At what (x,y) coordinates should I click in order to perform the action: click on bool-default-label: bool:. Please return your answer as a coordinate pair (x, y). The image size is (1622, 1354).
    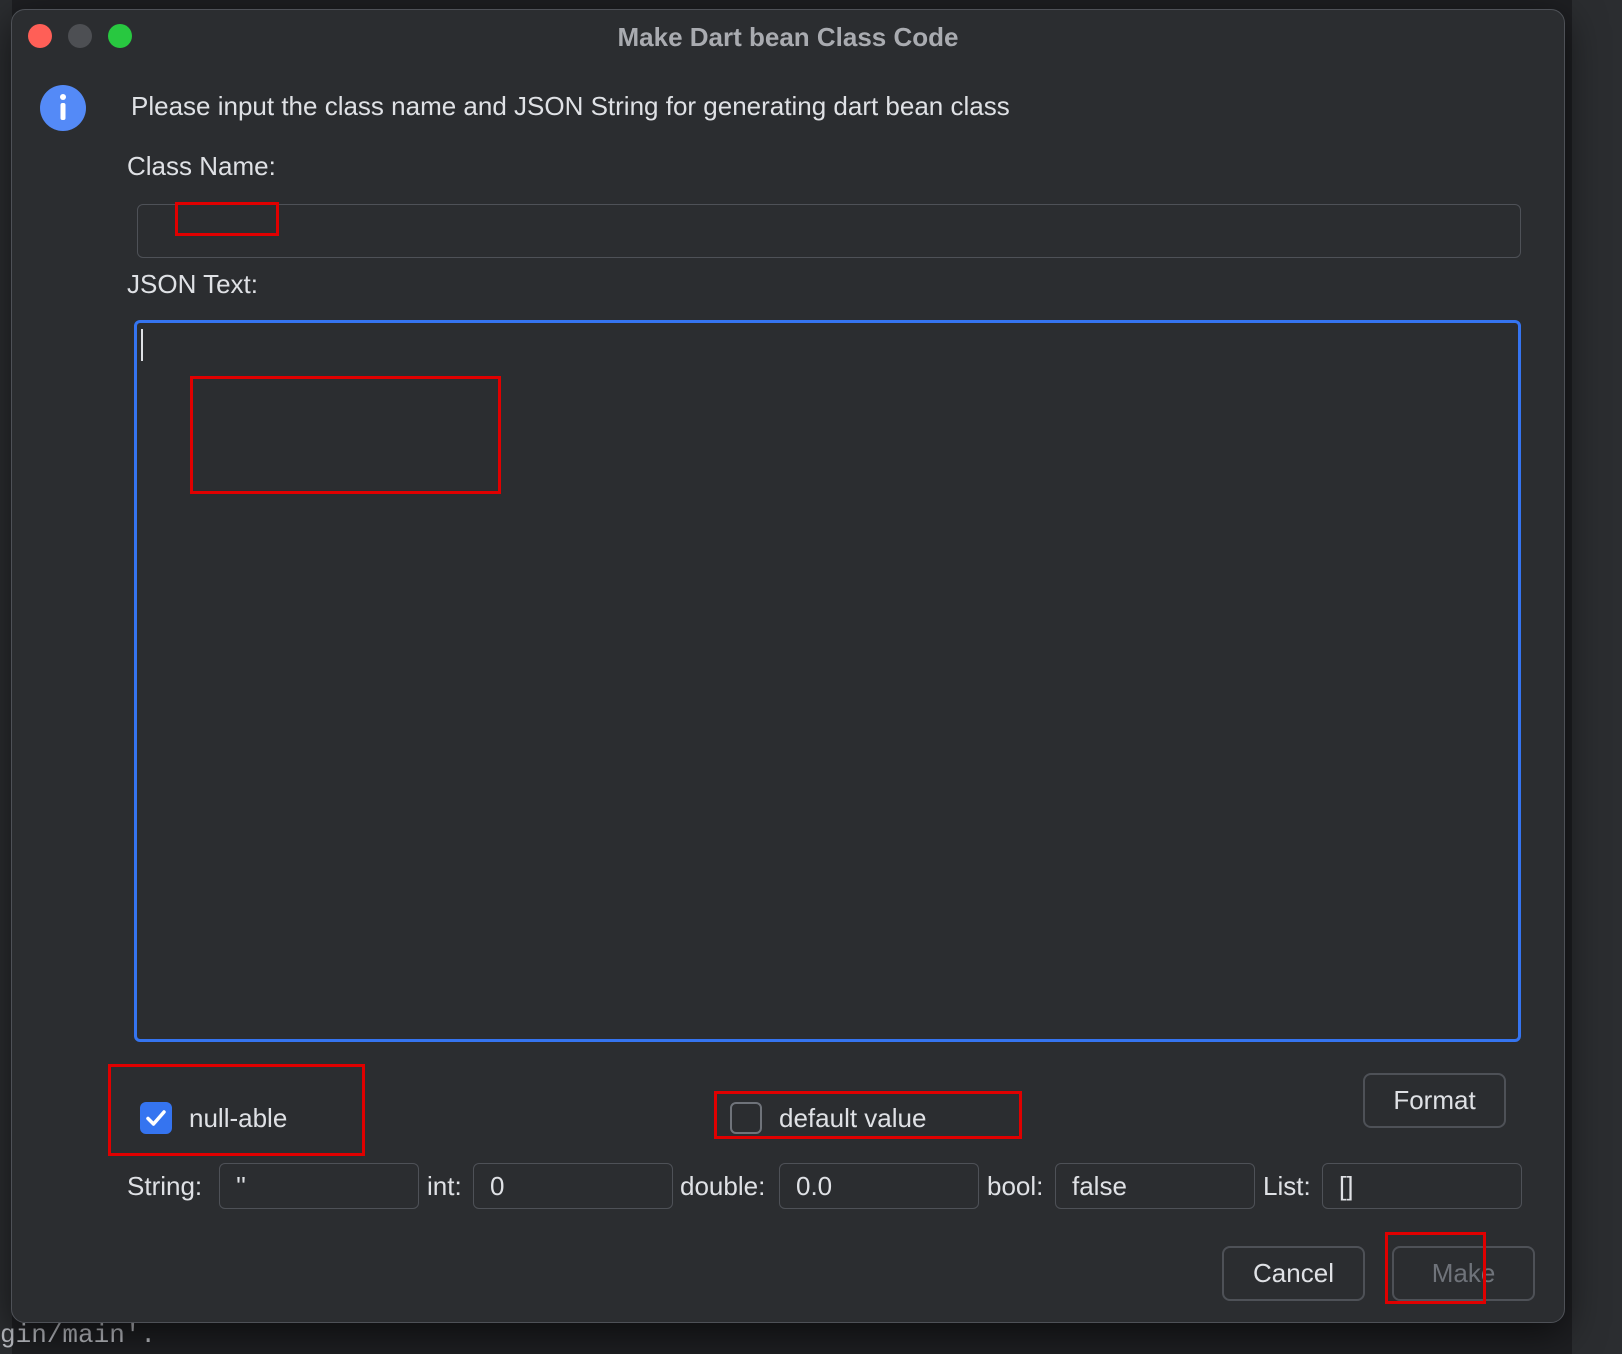
    Looking at the image, I should click on (1015, 1186).